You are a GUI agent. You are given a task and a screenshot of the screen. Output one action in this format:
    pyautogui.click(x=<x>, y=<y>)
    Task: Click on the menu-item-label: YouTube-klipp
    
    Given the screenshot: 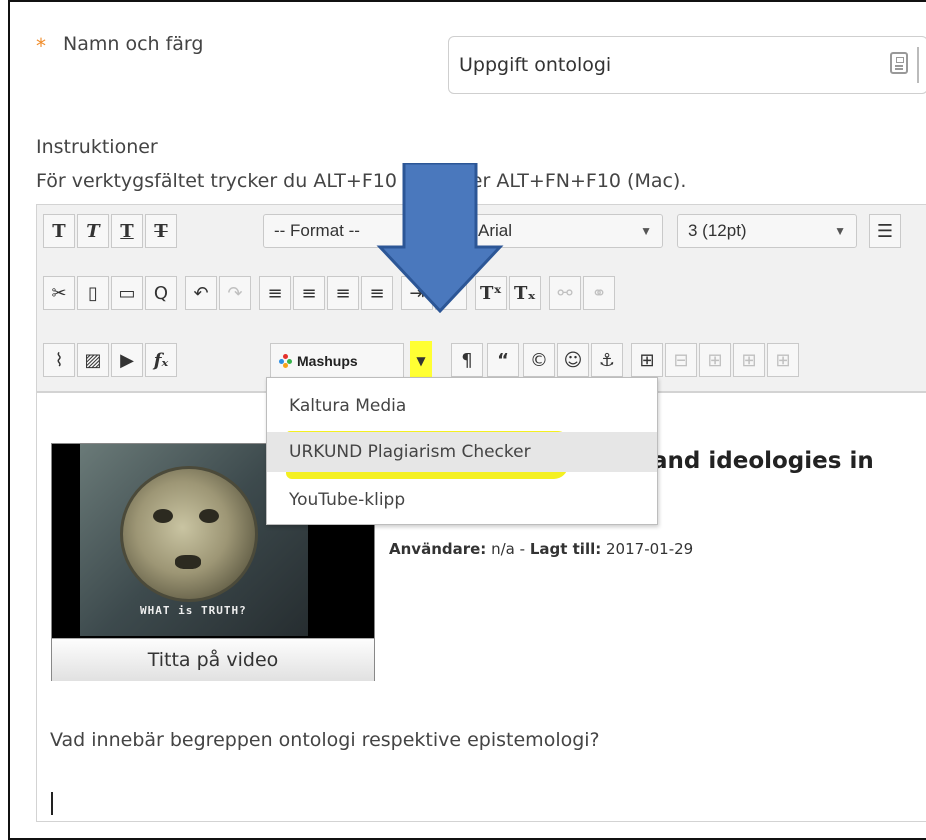 What is the action you would take?
    pyautogui.click(x=347, y=500)
    